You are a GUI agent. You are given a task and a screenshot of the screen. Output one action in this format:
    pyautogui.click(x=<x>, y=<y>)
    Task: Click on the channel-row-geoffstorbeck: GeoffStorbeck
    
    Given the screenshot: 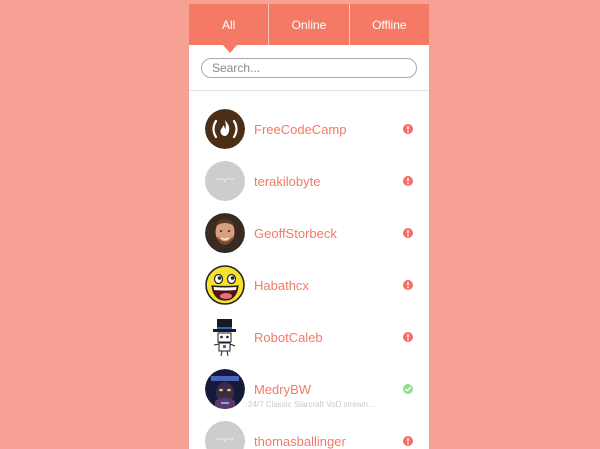 What is the action you would take?
    pyautogui.click(x=309, y=233)
    